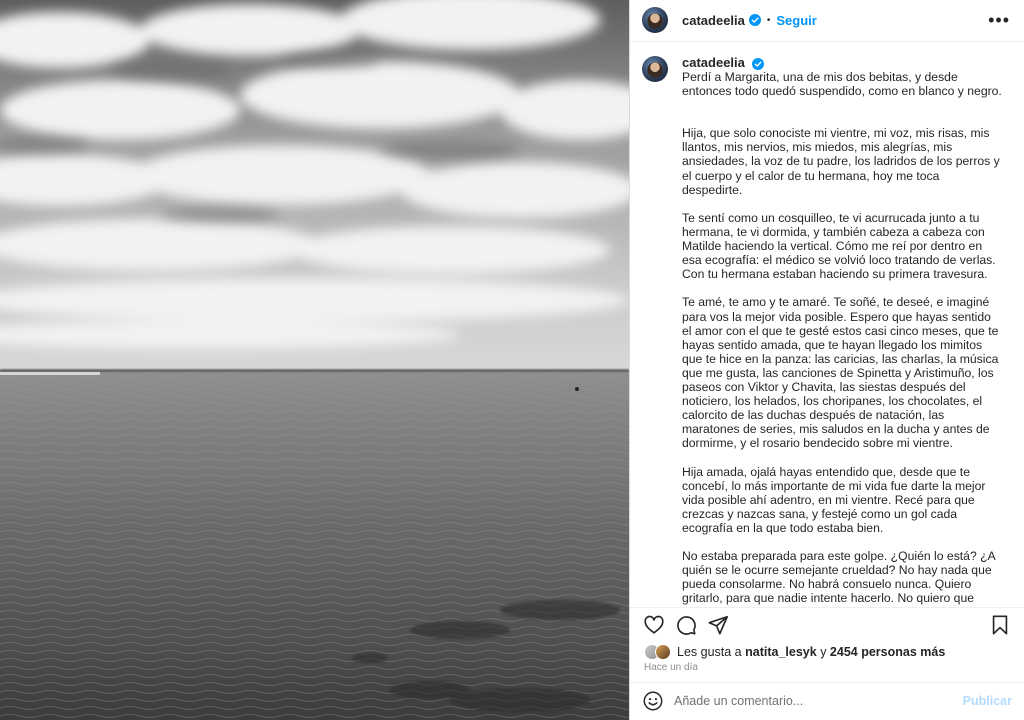 The width and height of the screenshot is (1024, 720). Describe the element at coordinates (796, 20) in the screenshot. I see `follow-button: Seguir` at that location.